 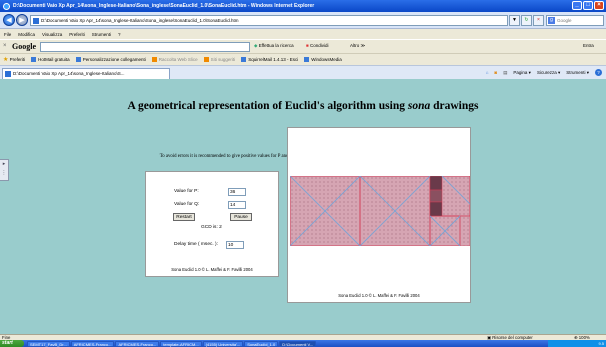 What do you see at coordinates (588, 45) in the screenshot?
I see `signin-button: Entra` at bounding box center [588, 45].